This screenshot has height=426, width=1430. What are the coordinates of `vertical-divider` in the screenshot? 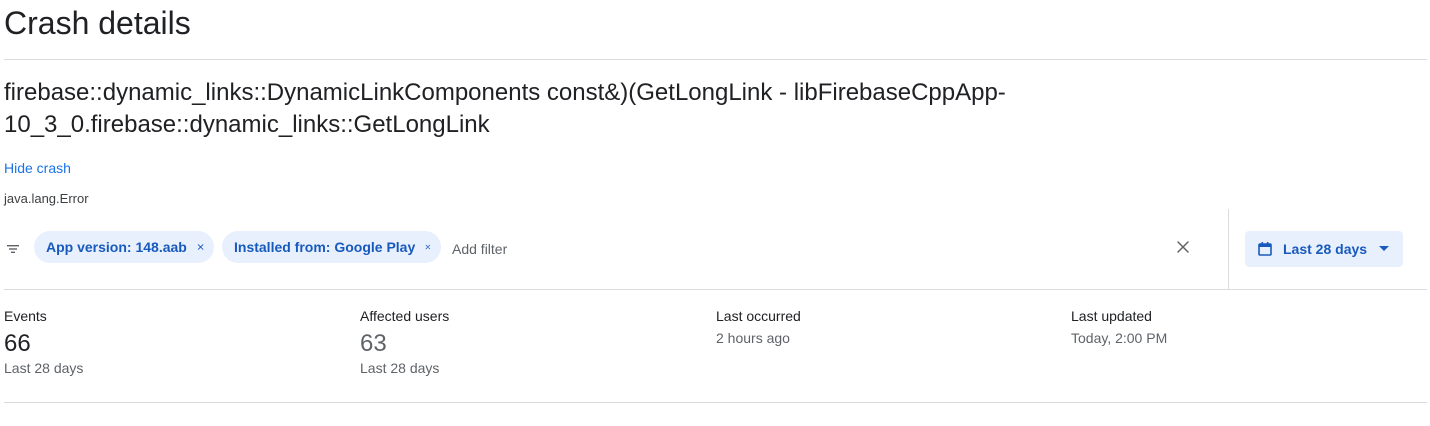 It's located at (1228, 249).